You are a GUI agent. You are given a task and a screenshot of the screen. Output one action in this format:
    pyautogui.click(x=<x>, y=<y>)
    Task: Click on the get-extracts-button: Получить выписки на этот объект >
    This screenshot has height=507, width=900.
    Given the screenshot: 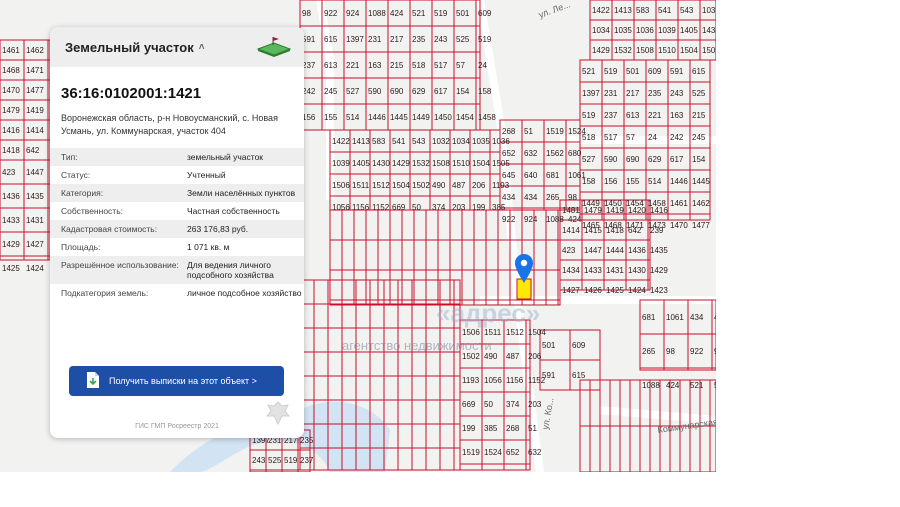 What is the action you would take?
    pyautogui.click(x=176, y=381)
    